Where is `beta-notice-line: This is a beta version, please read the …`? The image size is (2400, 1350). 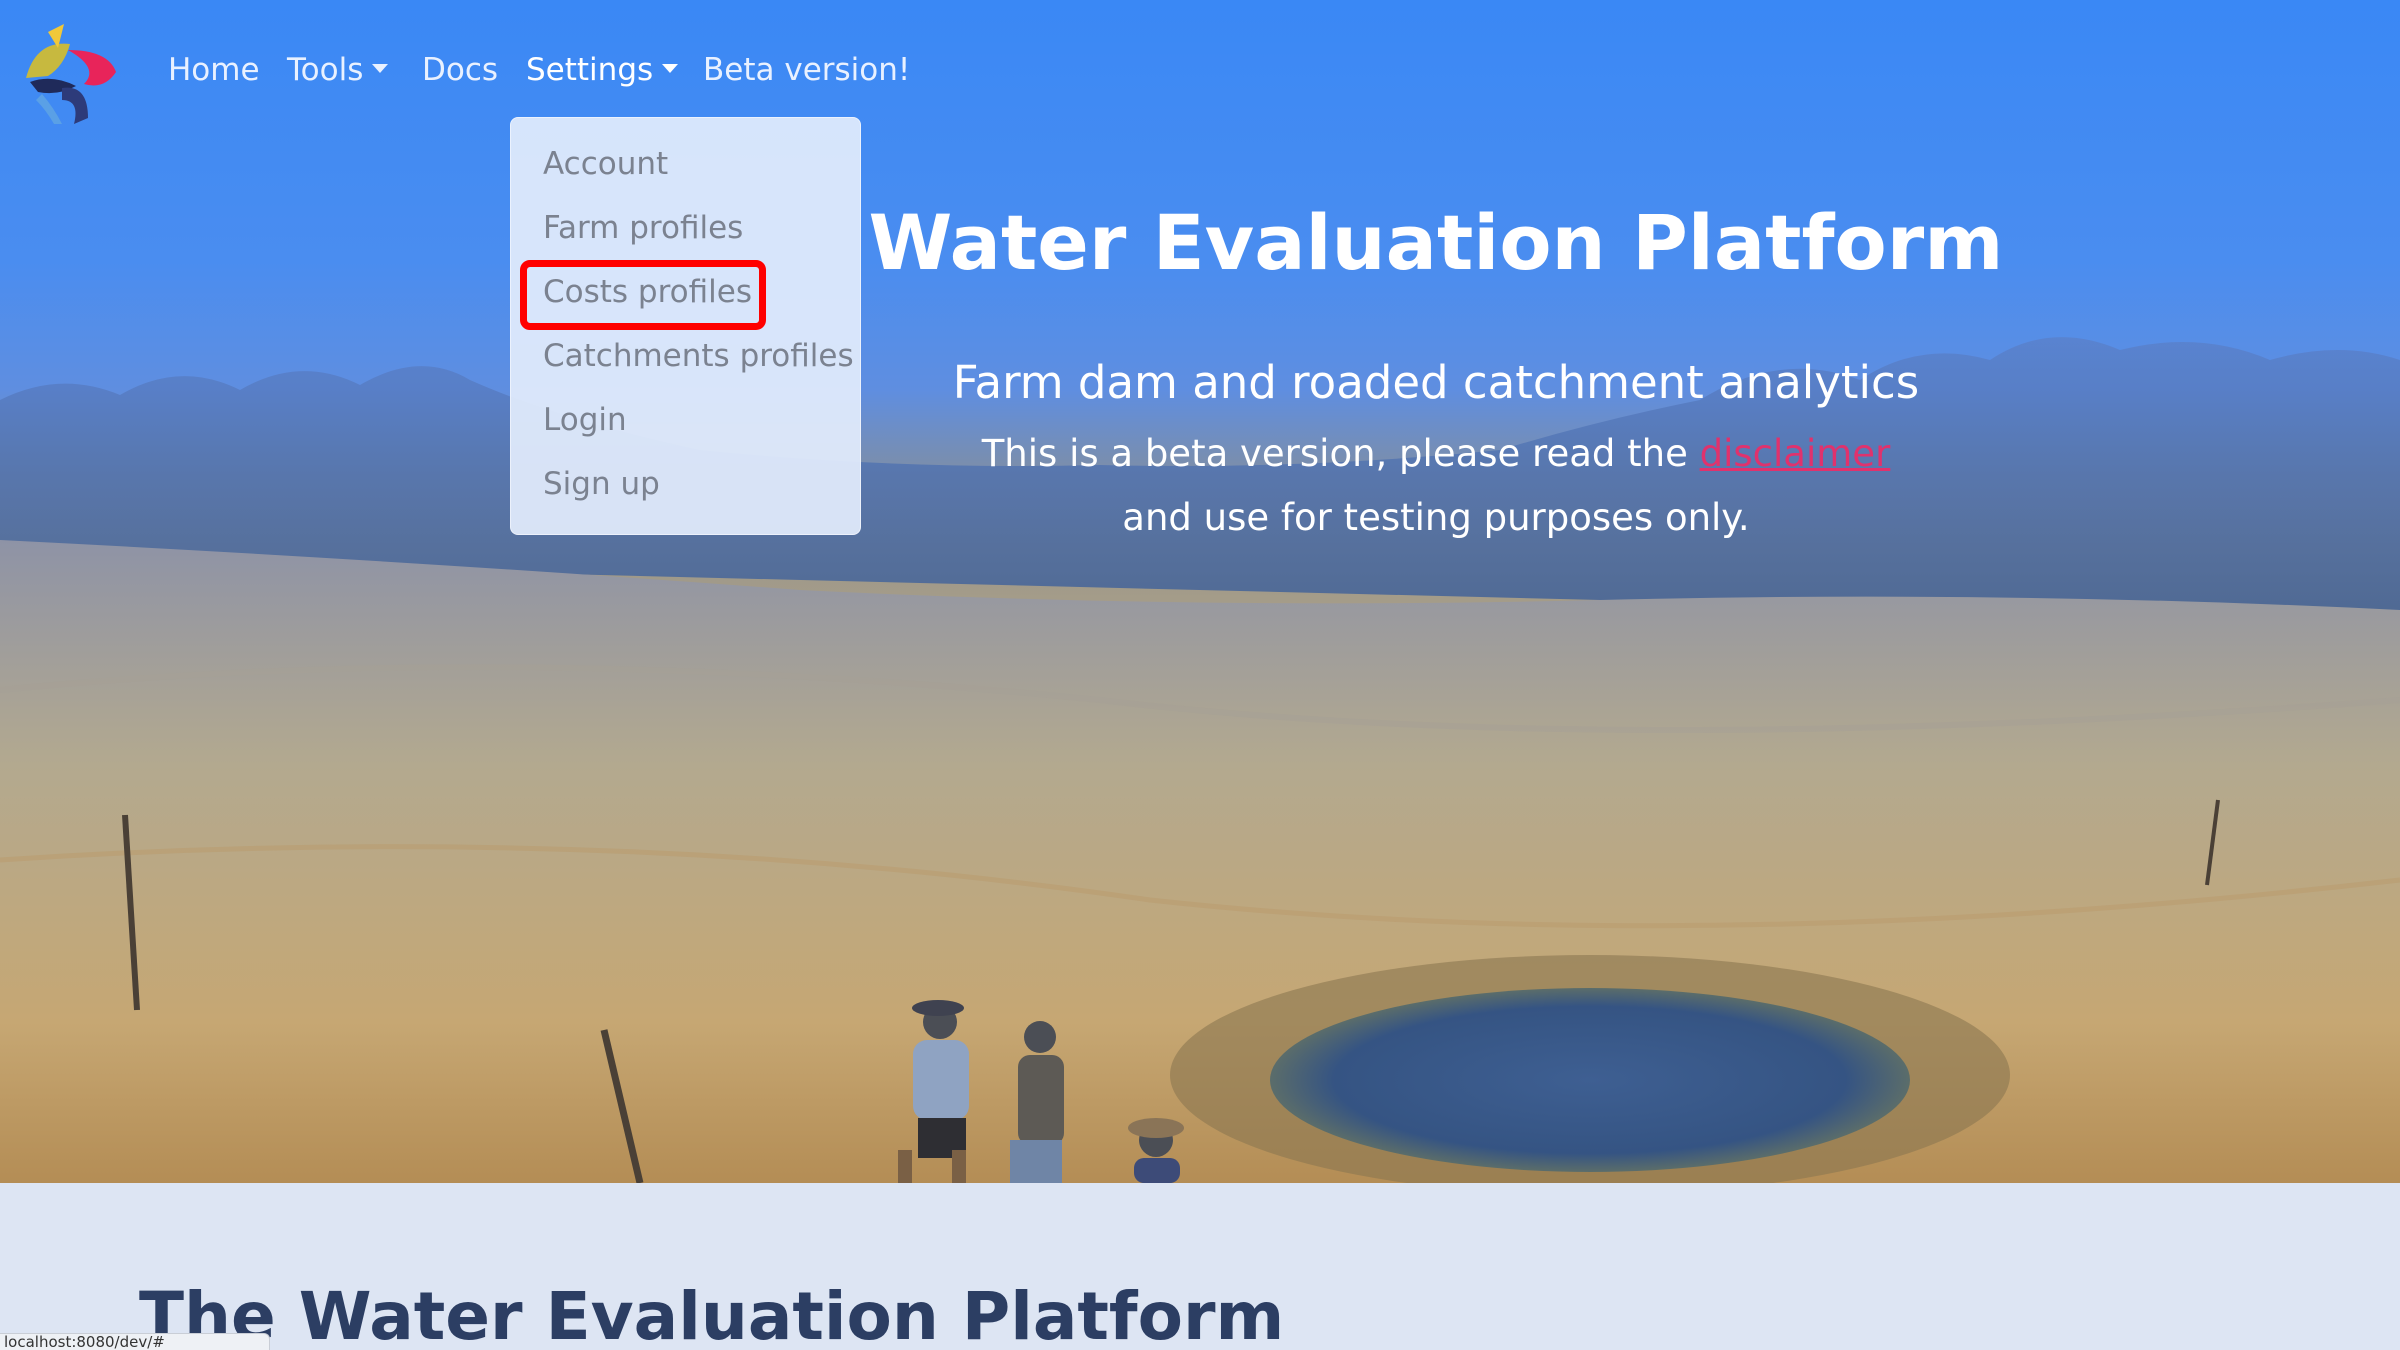
beta-notice-line: This is a beta version, please read the … is located at coordinates (1200, 453).